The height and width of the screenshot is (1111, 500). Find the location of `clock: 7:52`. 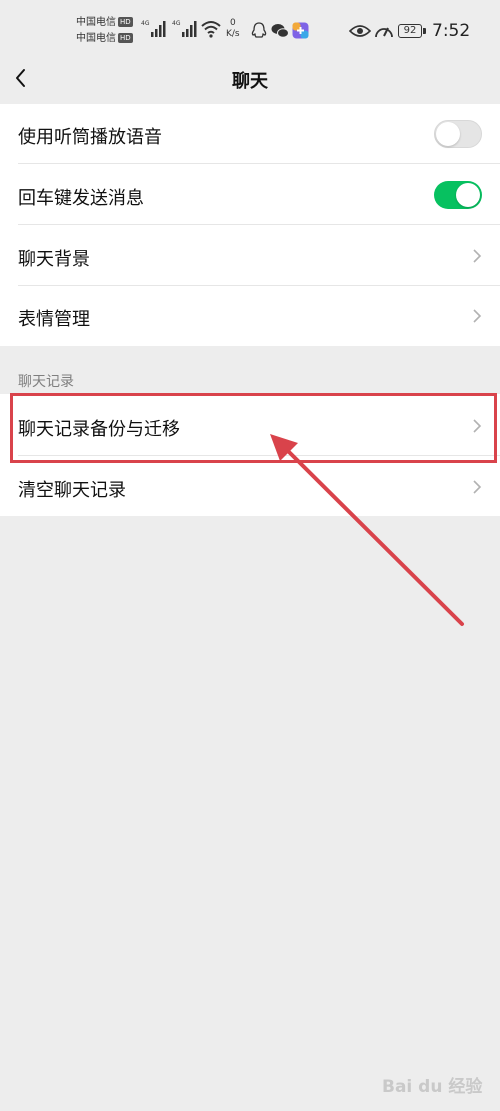

clock: 7:52 is located at coordinates (451, 31).